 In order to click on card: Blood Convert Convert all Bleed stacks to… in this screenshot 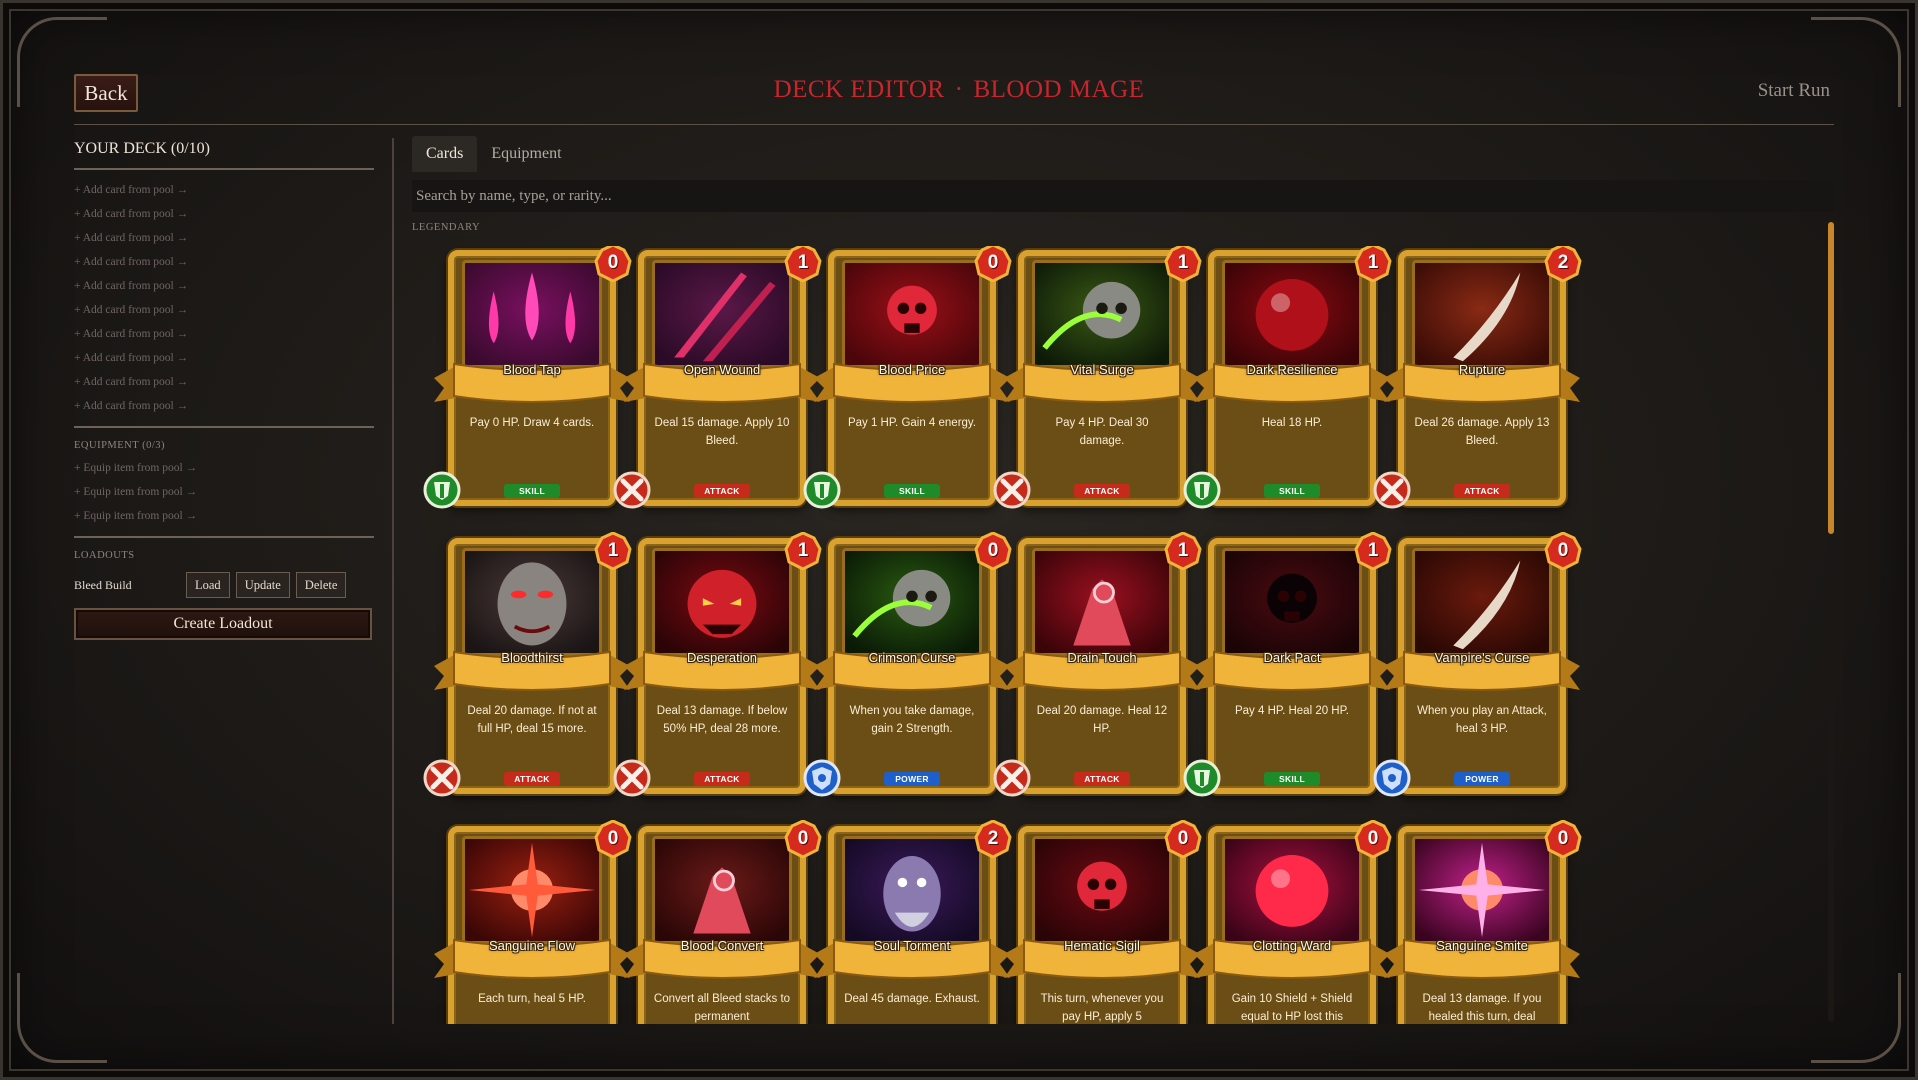, I will do `click(716, 922)`.